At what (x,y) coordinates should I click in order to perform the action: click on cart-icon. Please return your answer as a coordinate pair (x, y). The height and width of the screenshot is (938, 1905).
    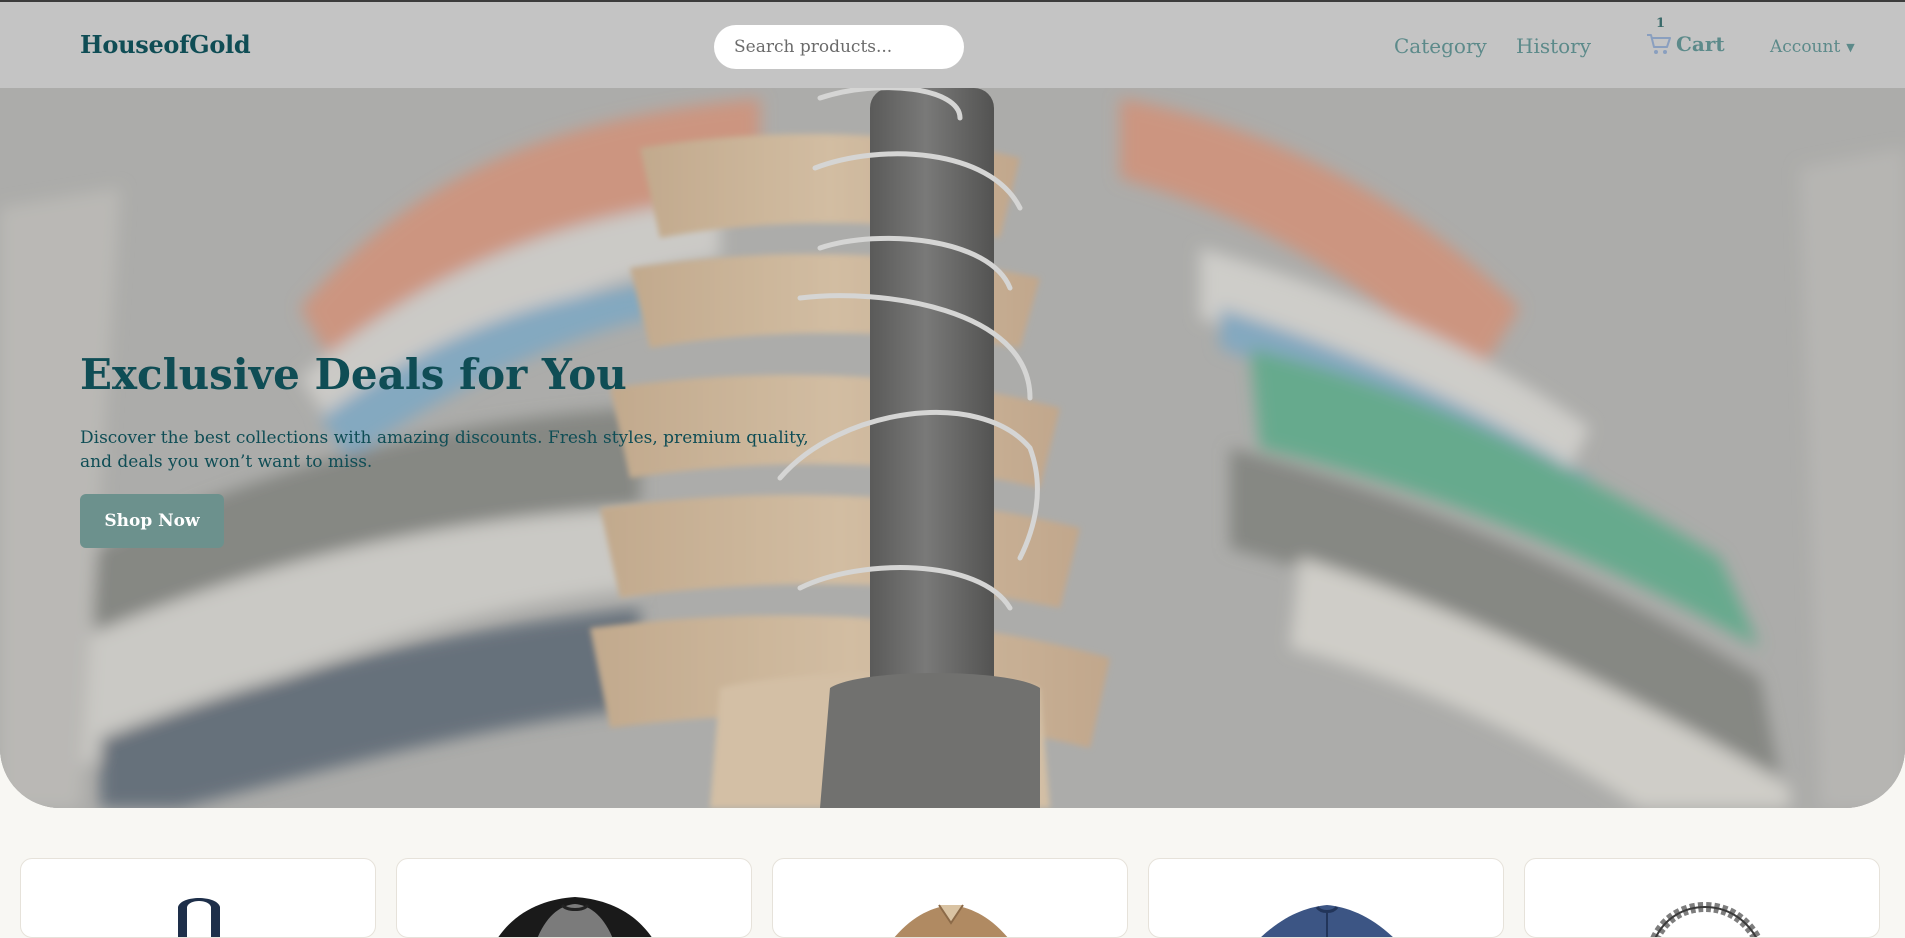
    Looking at the image, I should click on (1659, 44).